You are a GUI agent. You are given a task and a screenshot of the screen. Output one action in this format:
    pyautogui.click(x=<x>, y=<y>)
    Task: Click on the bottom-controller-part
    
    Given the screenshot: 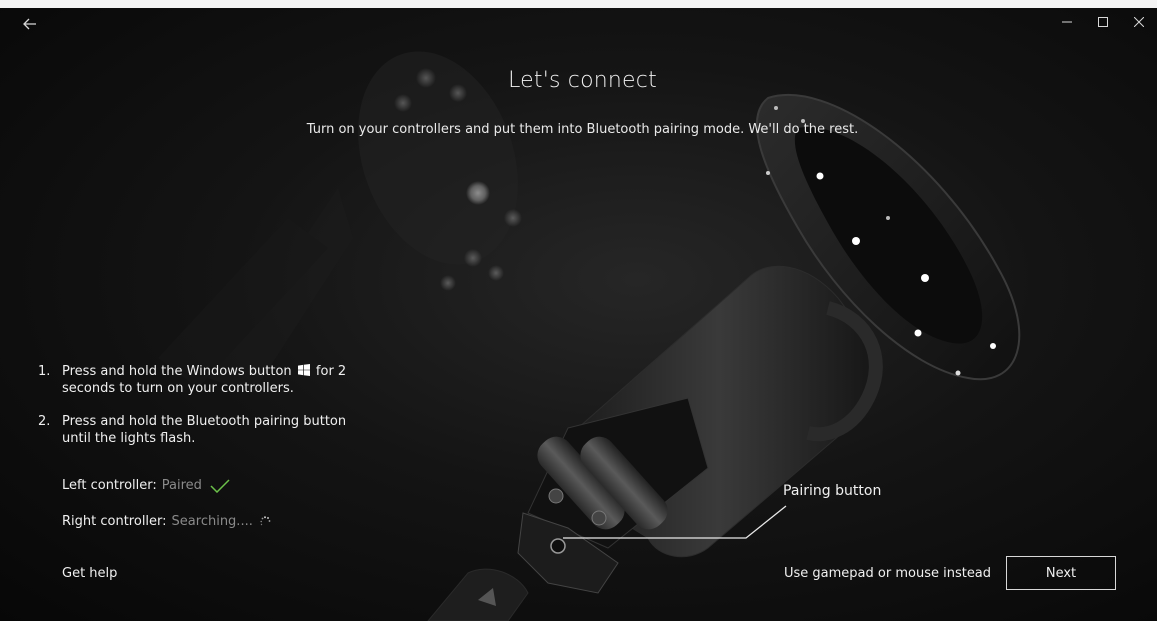 What is the action you would take?
    pyautogui.click(x=478, y=594)
    